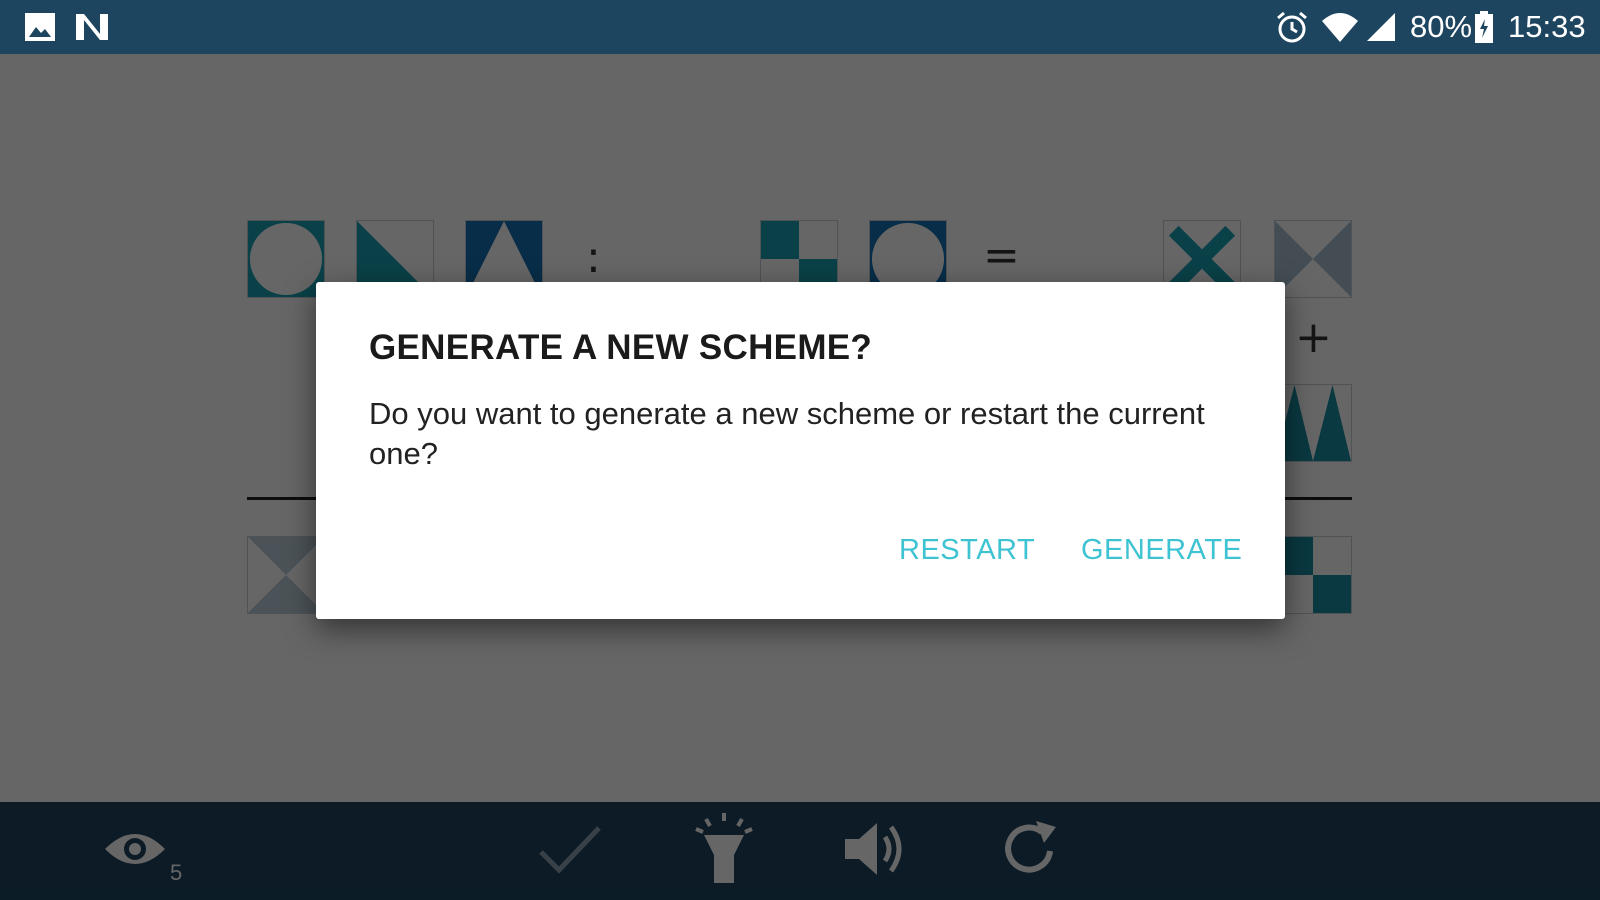 This screenshot has height=900, width=1600. What do you see at coordinates (967, 550) in the screenshot?
I see `restart-button: RESTART` at bounding box center [967, 550].